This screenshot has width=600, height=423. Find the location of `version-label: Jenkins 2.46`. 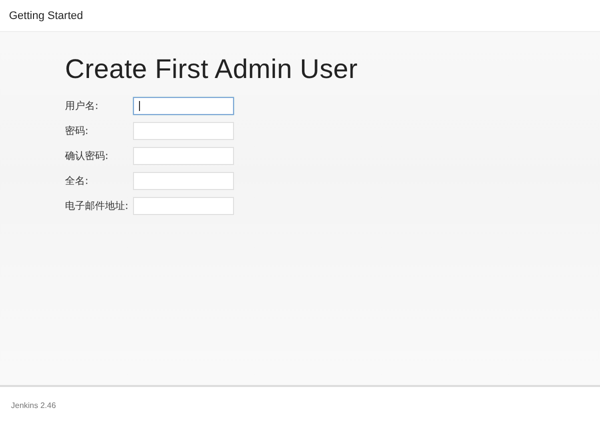

version-label: Jenkins 2.46 is located at coordinates (33, 405).